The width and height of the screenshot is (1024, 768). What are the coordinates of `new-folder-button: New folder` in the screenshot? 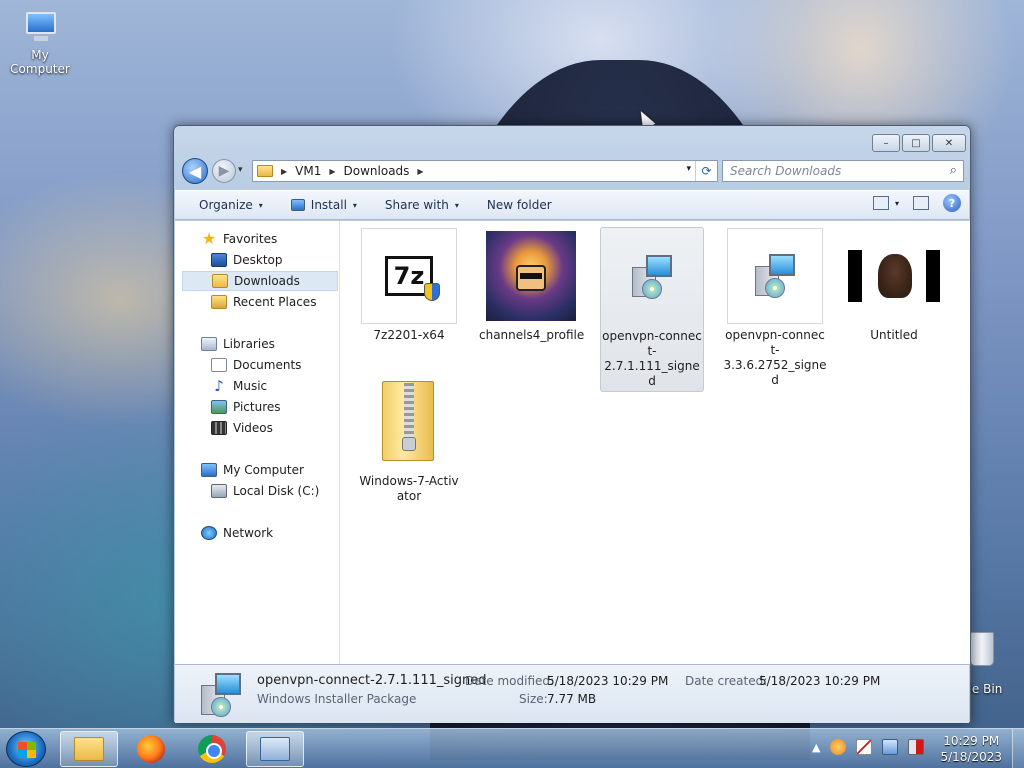 It's located at (519, 205).